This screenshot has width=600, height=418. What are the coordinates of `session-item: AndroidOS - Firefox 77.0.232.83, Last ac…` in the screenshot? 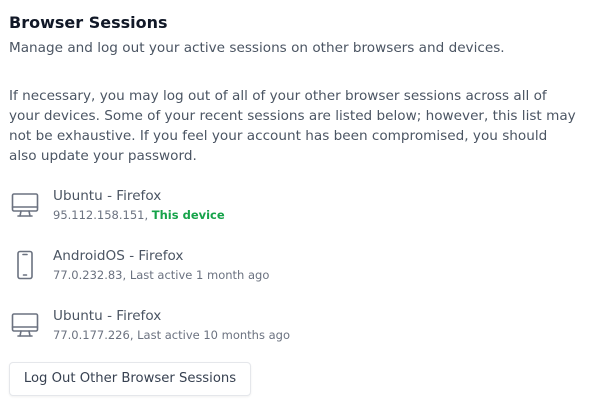 It's located at (289, 268).